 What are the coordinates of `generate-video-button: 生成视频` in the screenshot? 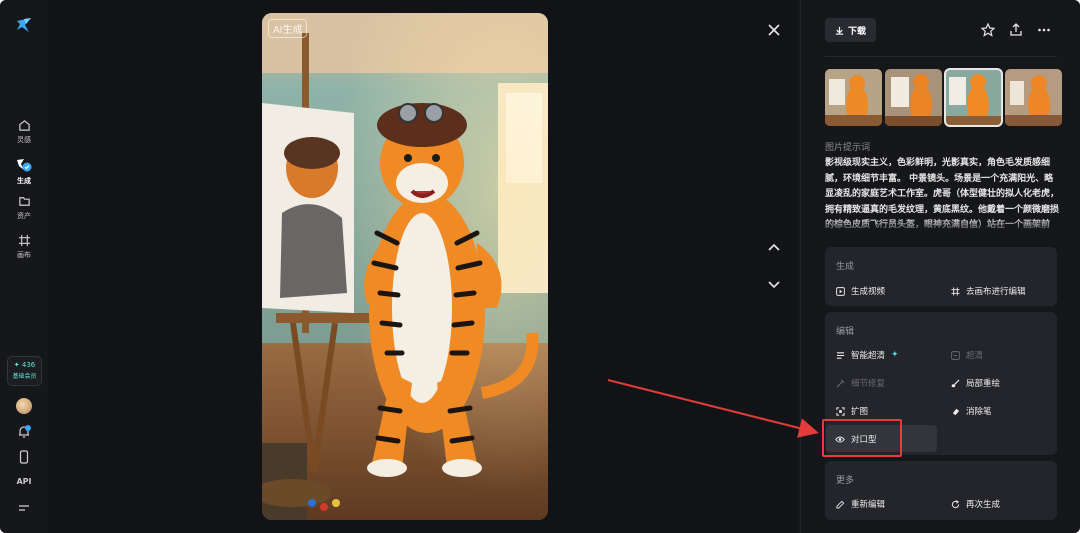 It's located at (860, 291).